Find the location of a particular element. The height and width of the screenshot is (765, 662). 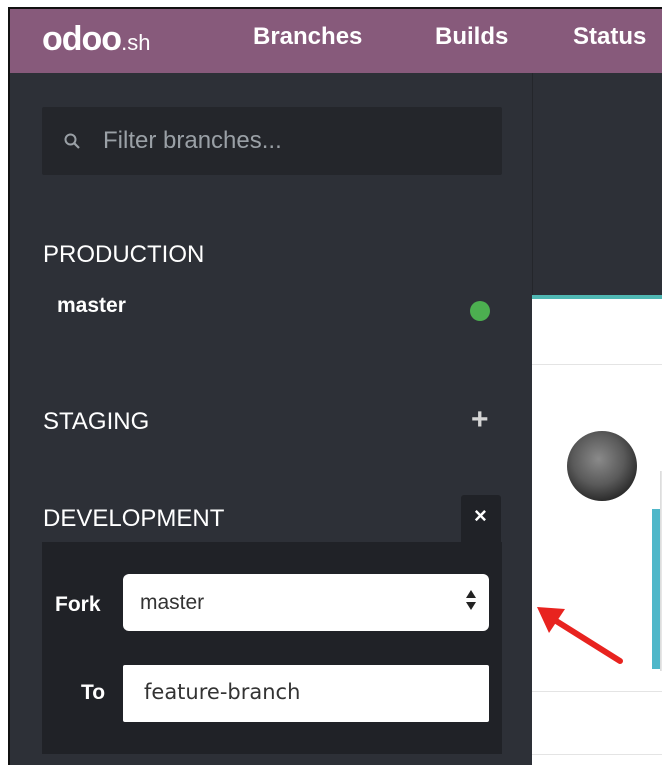

odoo-sh-logo: odoo.sh is located at coordinates (96, 39).